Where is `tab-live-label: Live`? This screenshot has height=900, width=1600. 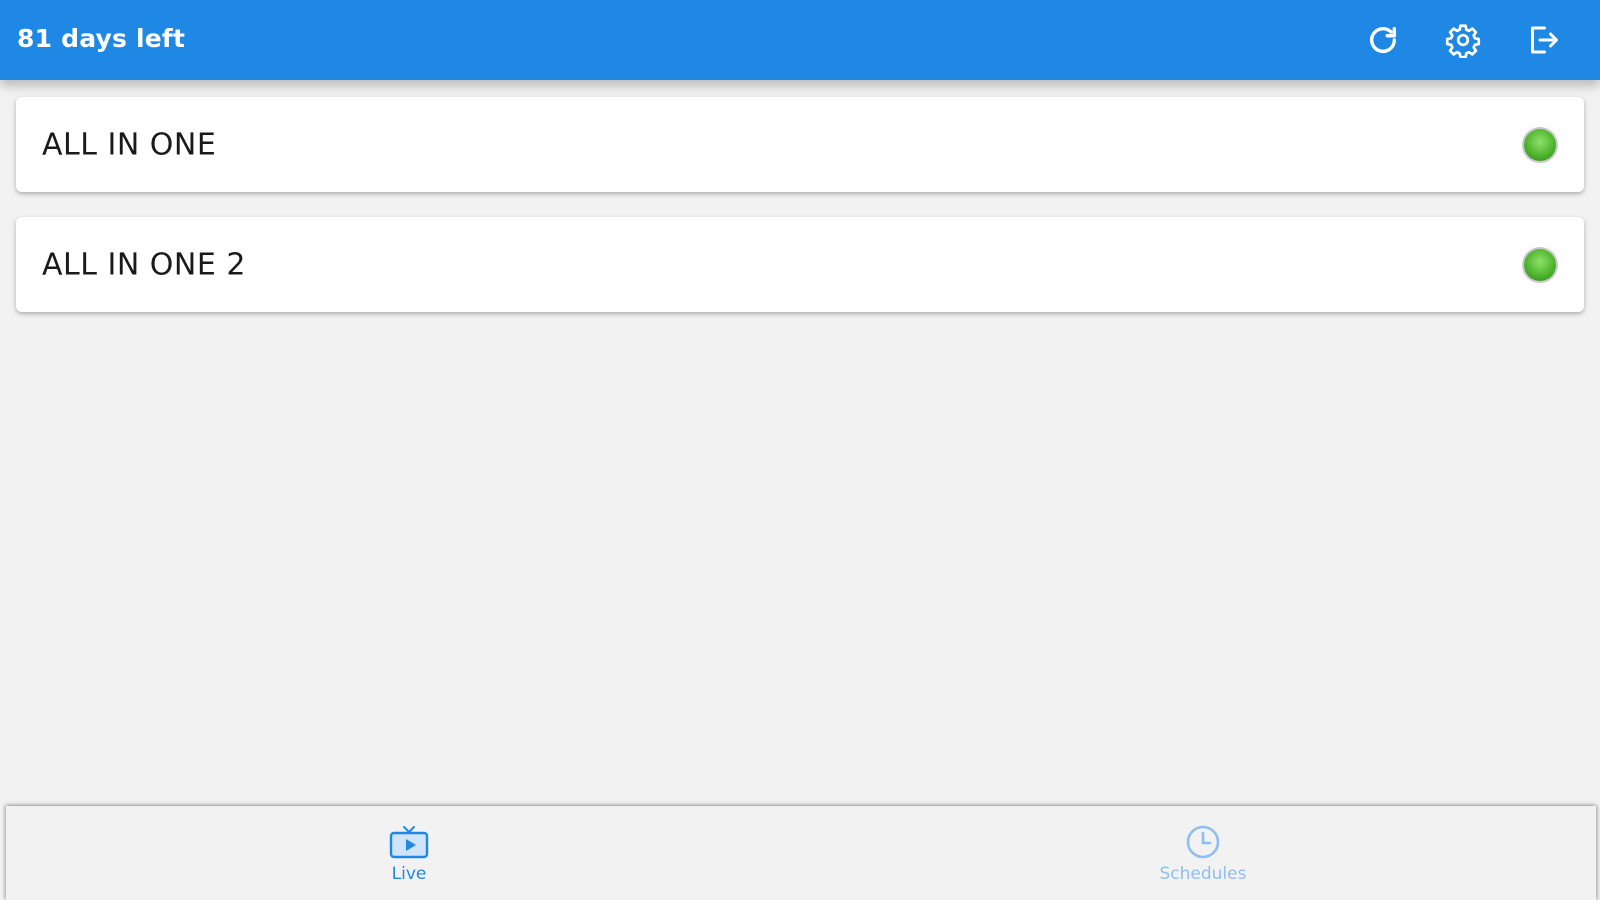 tab-live-label: Live is located at coordinates (409, 874).